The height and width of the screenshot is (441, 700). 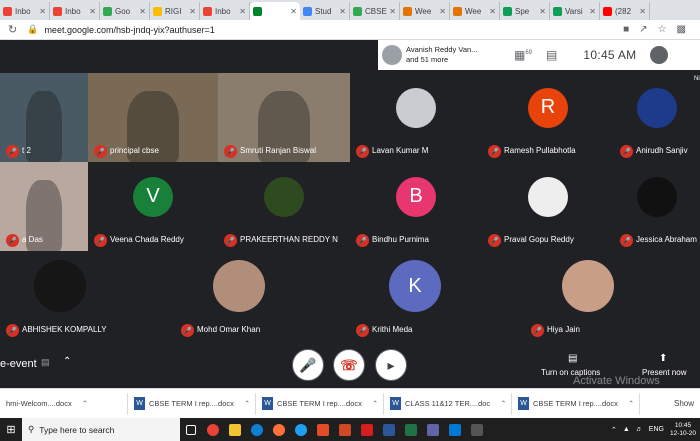 I want to click on firefox-icon, so click(x=279, y=429).